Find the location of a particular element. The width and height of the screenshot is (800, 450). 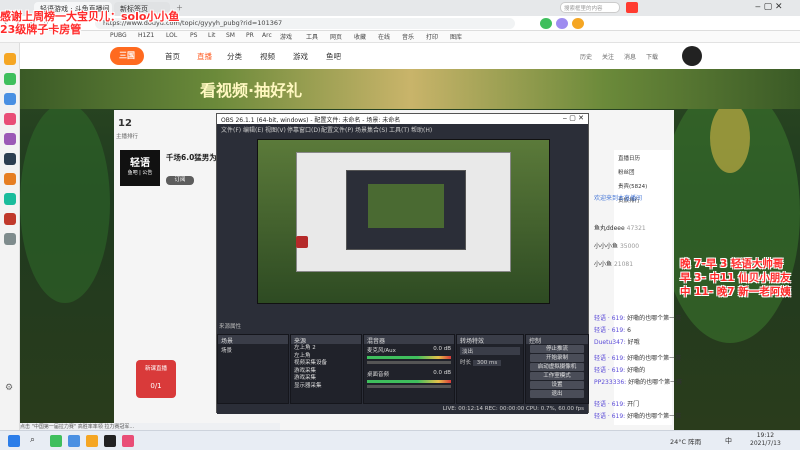

follow-button: 订阅 is located at coordinates (180, 180).